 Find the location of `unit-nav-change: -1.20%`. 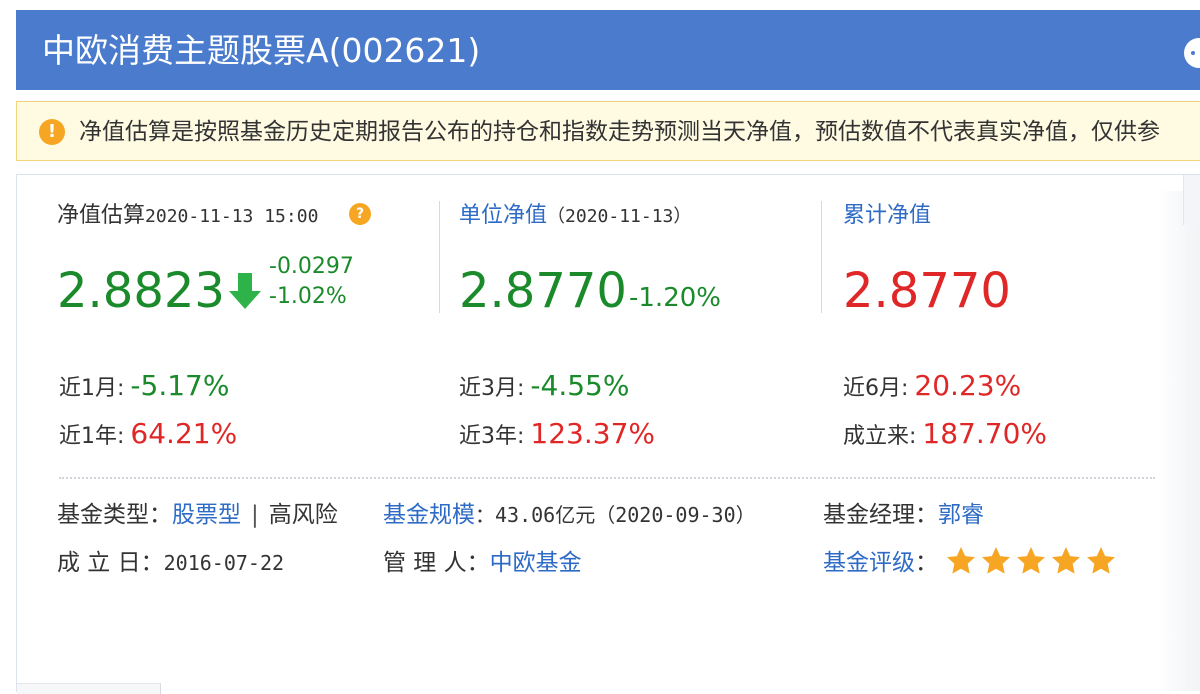

unit-nav-change: -1.20% is located at coordinates (675, 298).